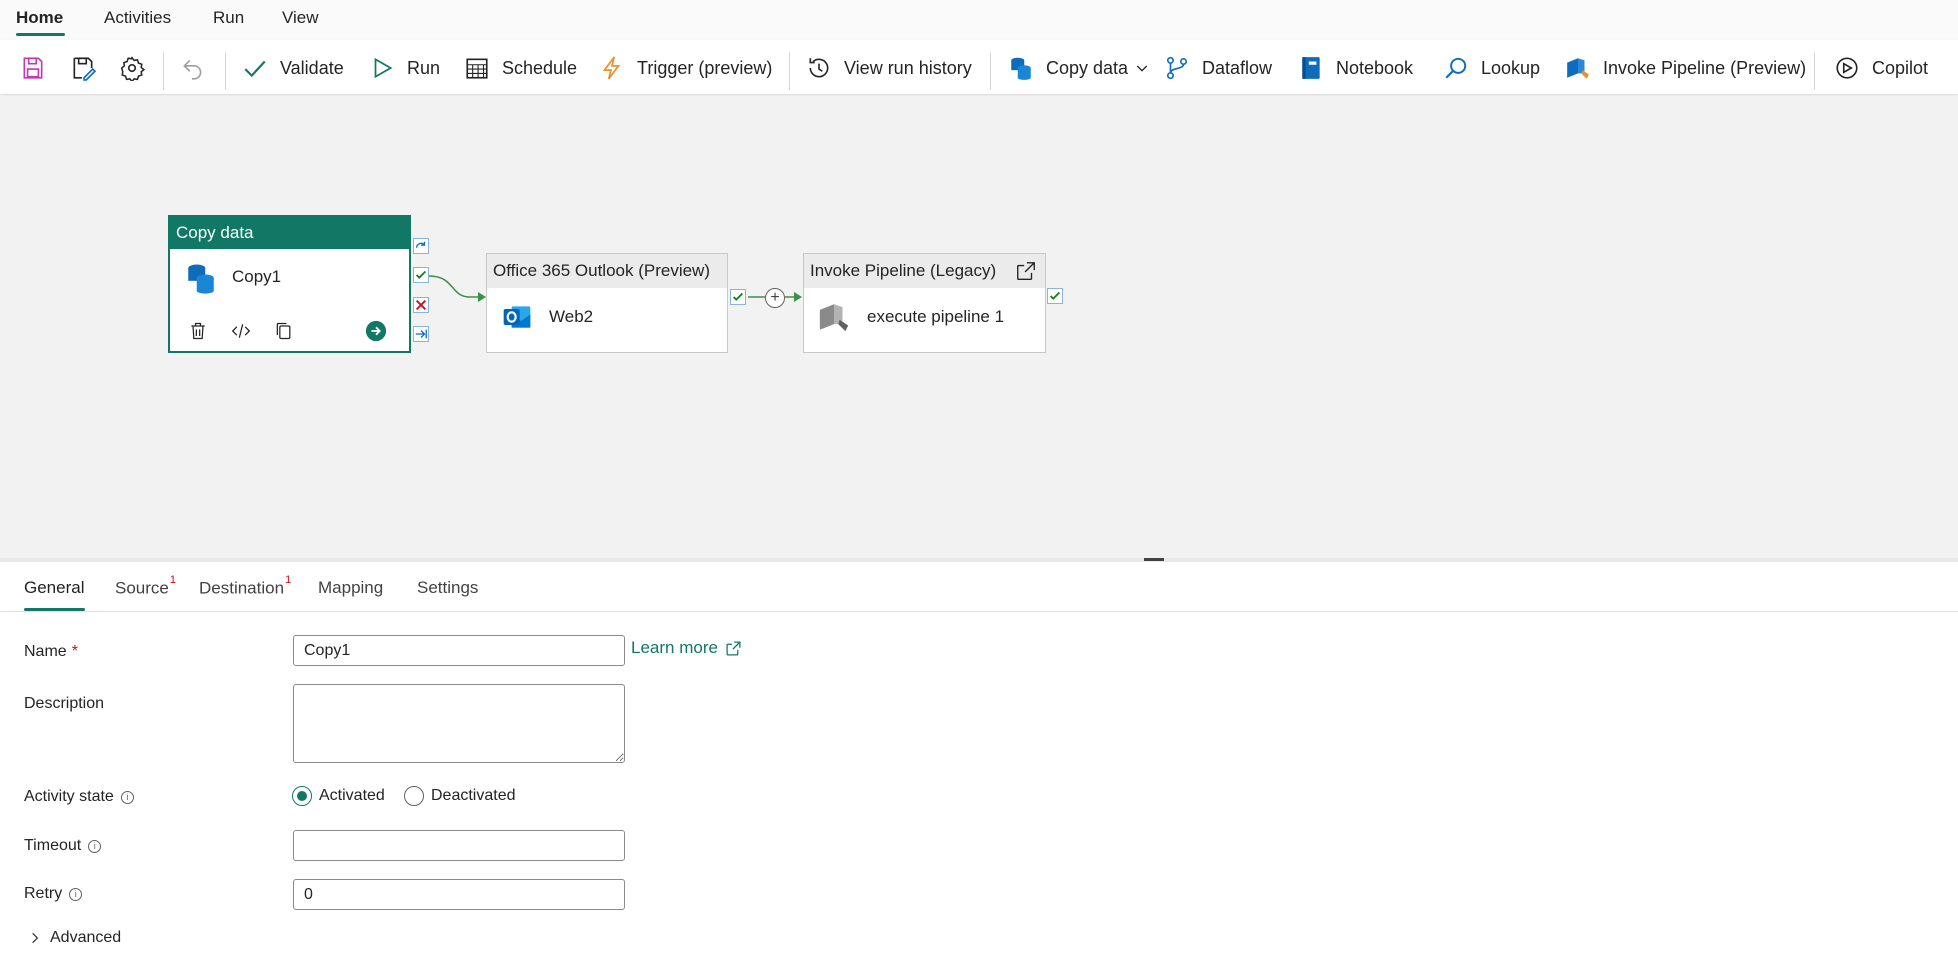 The image size is (1958, 979). What do you see at coordinates (473, 795) in the screenshot?
I see `deactivated-label: Deactivated` at bounding box center [473, 795].